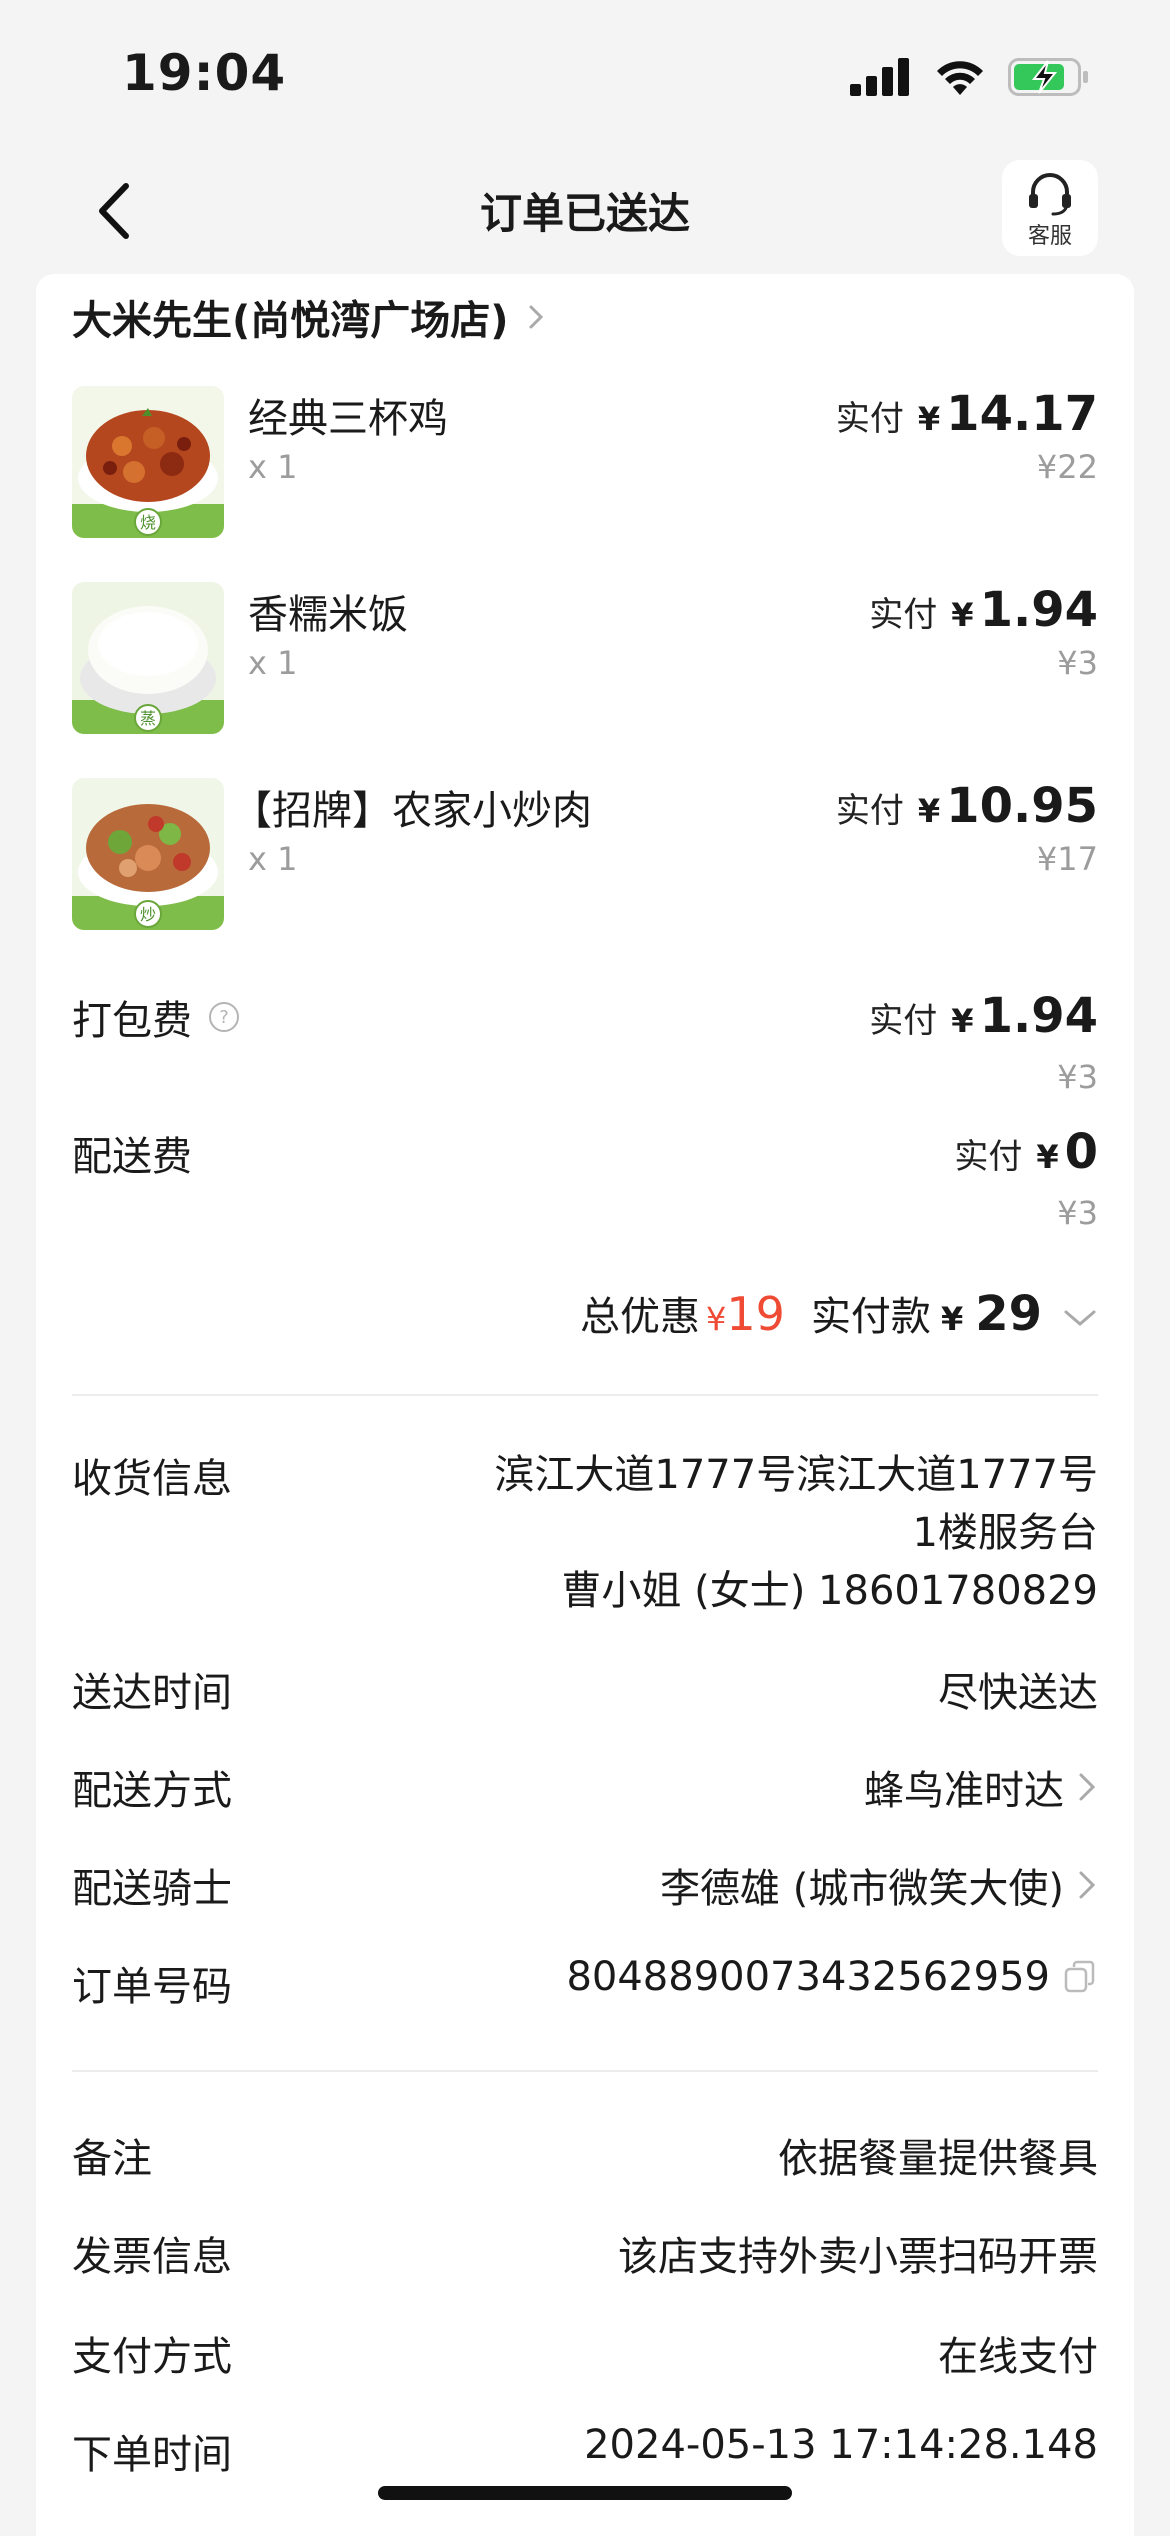 Image resolution: width=1170 pixels, height=2536 pixels. I want to click on item-price: 实付 ¥ 1.94 ¥3, so click(983, 632).